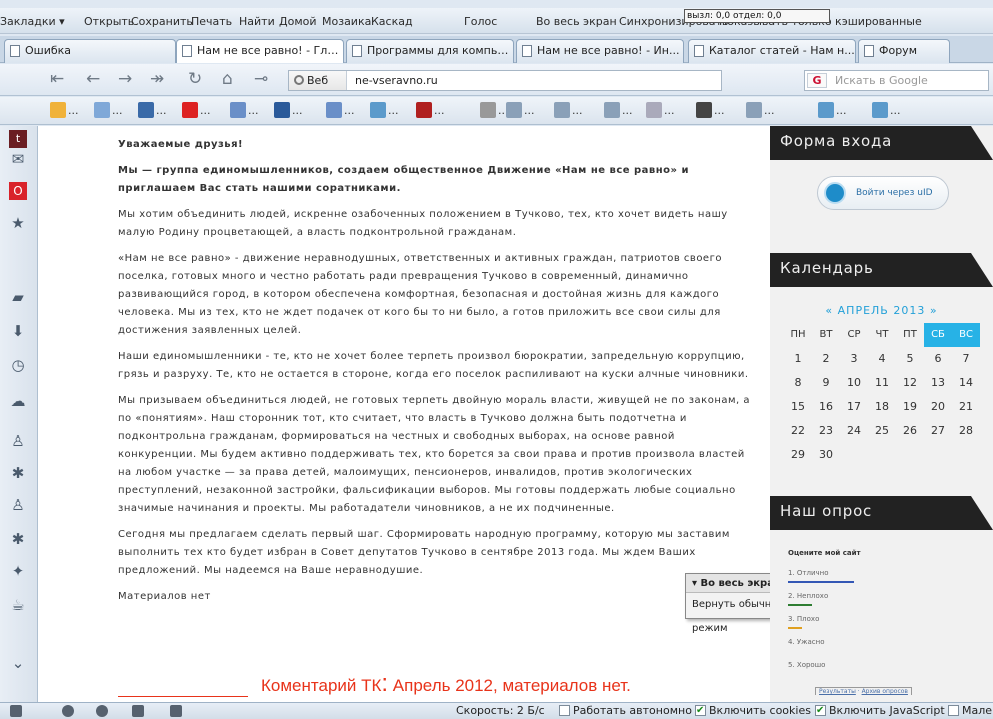 This screenshot has width=993, height=719. Describe the element at coordinates (798, 431) in the screenshot. I see `calendar-day: 22` at that location.